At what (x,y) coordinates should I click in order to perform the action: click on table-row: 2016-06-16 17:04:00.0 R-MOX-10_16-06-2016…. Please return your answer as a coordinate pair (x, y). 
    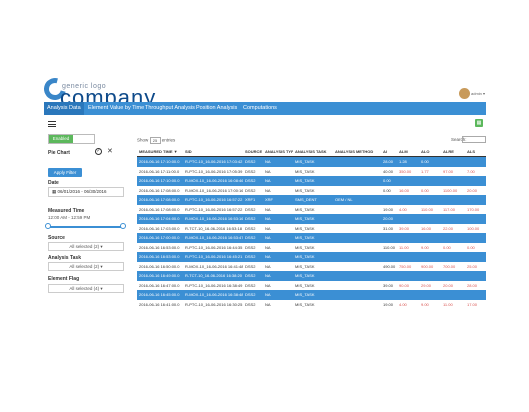
    Looking at the image, I should click on (311, 219).